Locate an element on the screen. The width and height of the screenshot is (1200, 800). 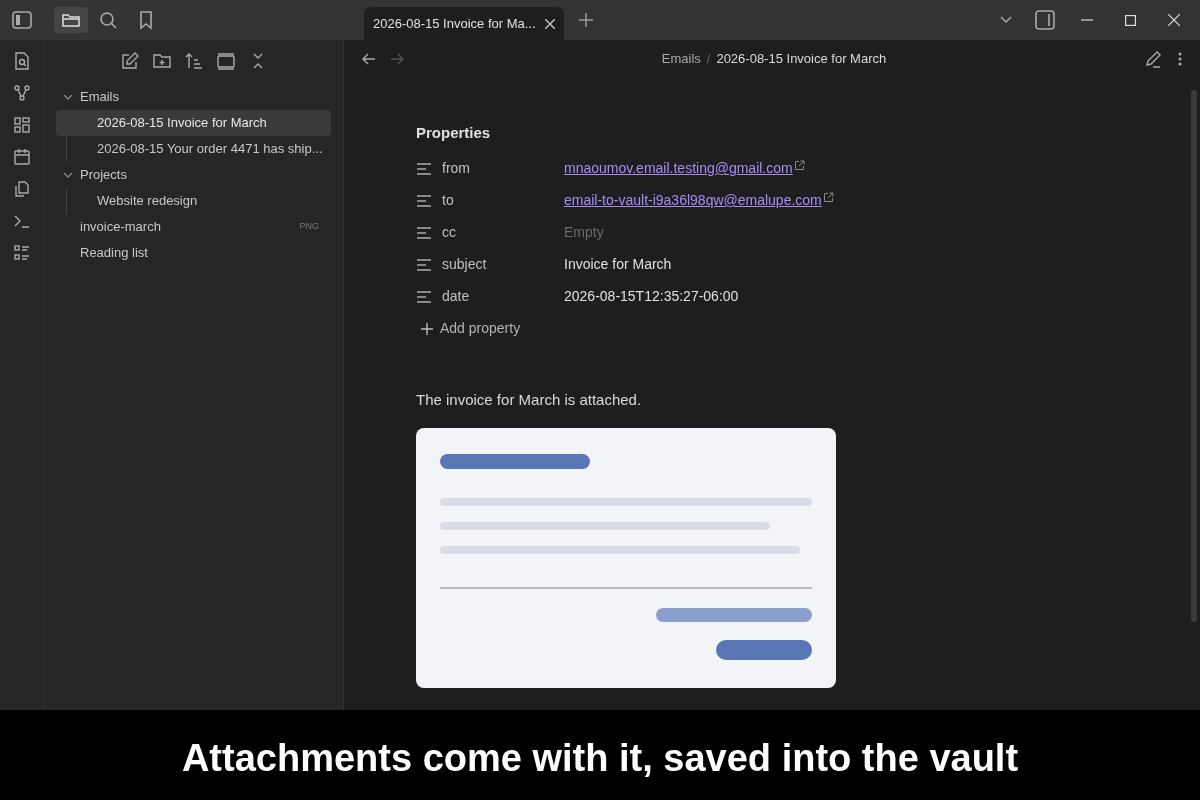
folder-item: Emails is located at coordinates (193, 97).